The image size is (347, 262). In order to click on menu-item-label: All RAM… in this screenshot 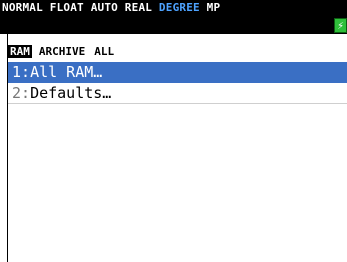, I will do `click(66, 72)`.